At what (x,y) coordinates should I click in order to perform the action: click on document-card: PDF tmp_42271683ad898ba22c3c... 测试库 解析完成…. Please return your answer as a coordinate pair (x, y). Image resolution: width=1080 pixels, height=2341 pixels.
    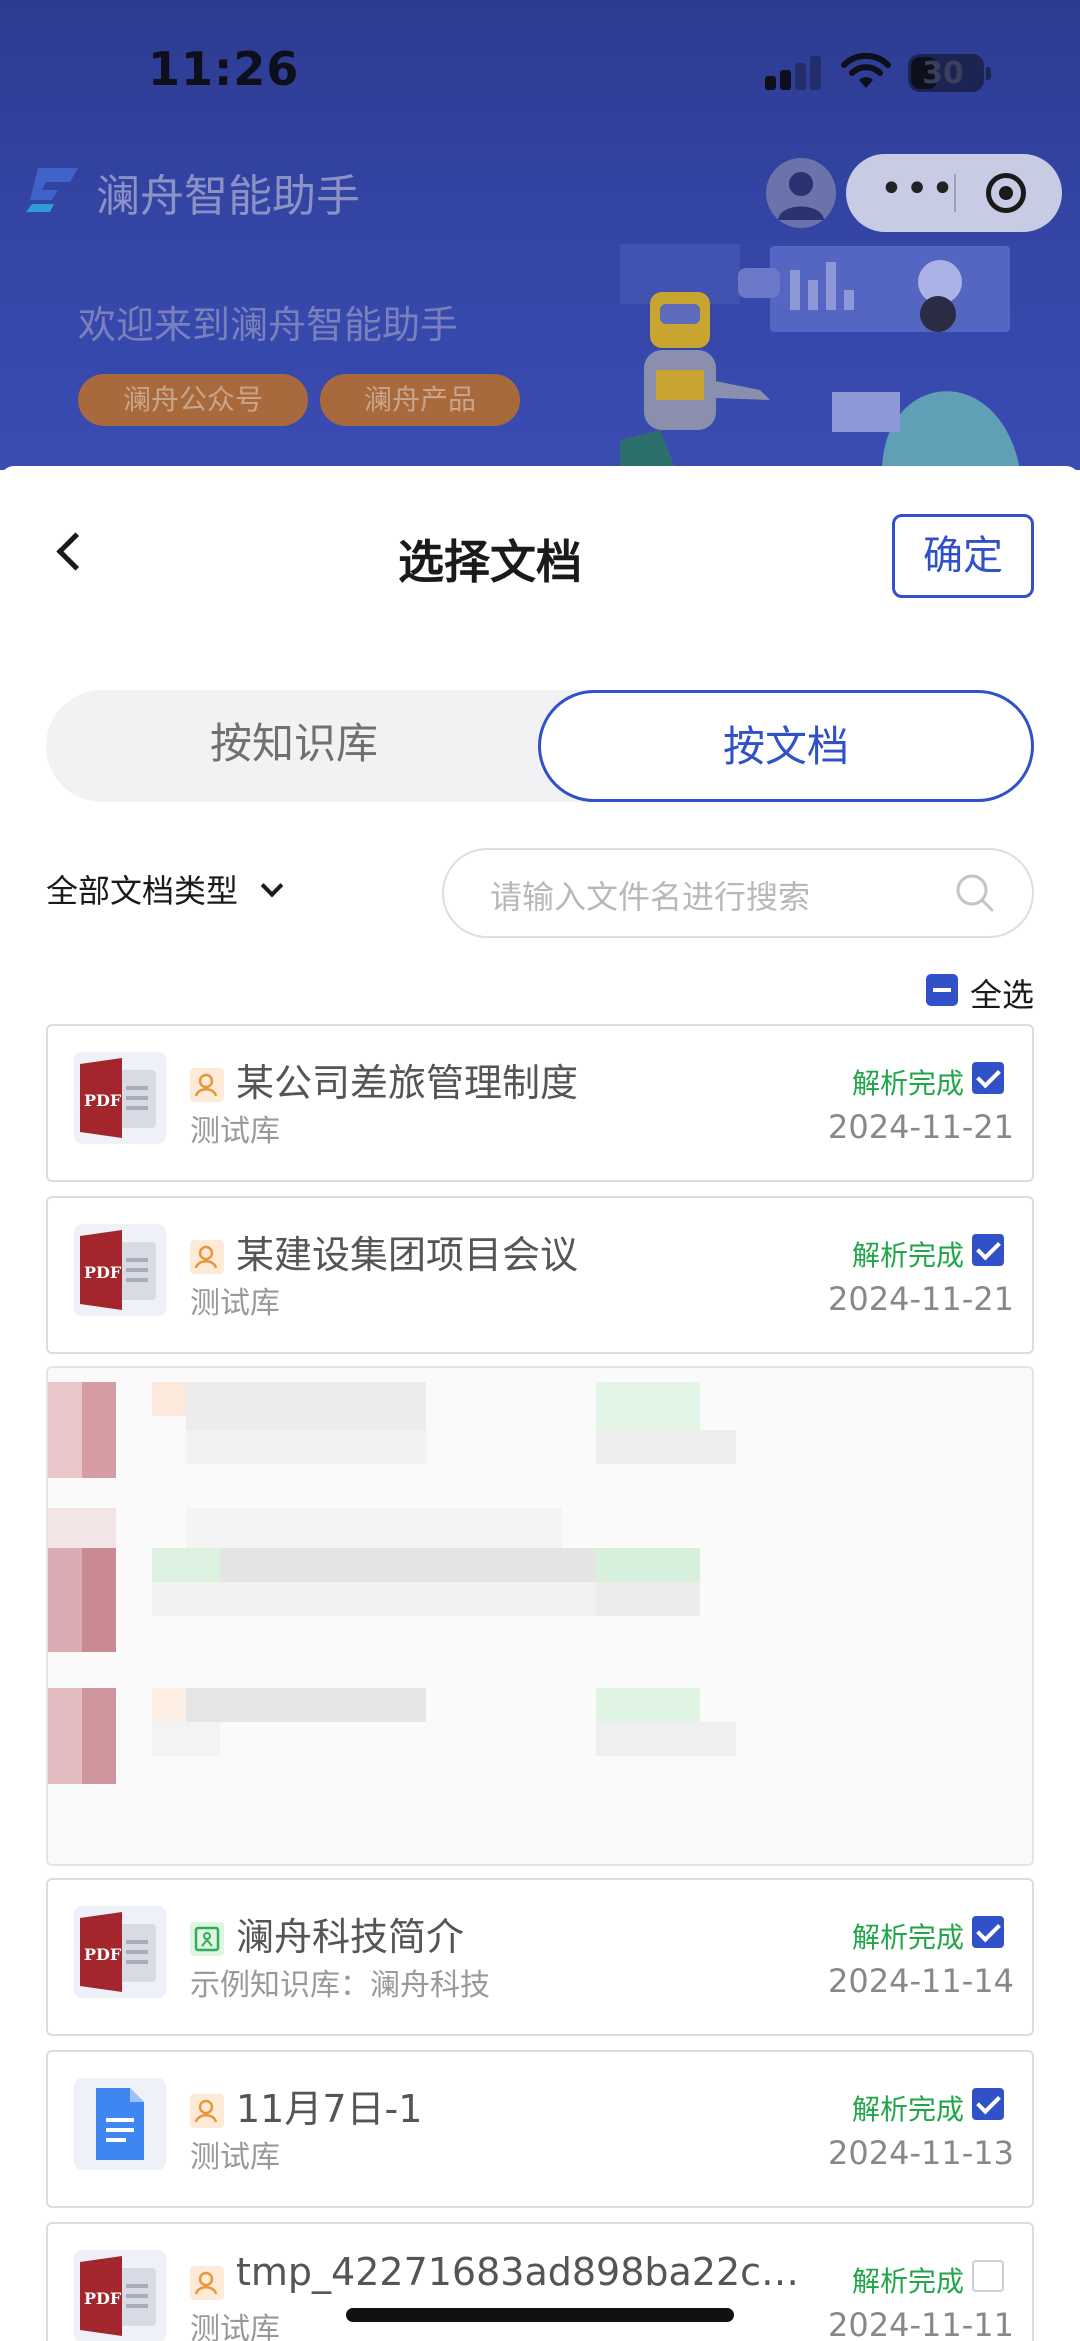
    Looking at the image, I should click on (540, 2281).